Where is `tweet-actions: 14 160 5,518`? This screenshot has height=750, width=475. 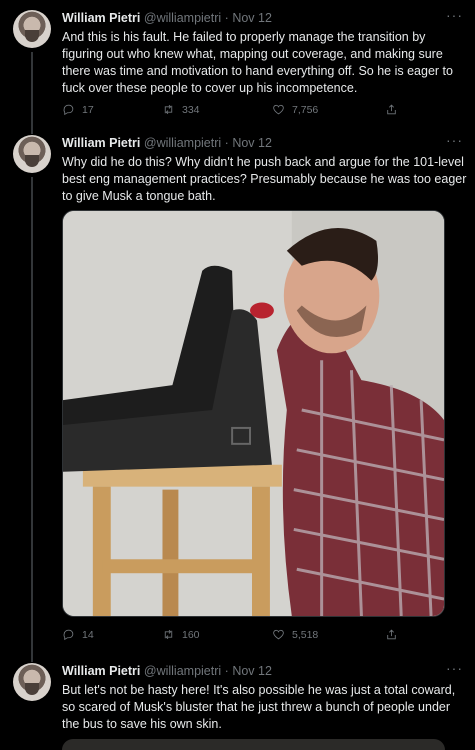
tweet-actions: 14 160 5,518 is located at coordinates (234, 637).